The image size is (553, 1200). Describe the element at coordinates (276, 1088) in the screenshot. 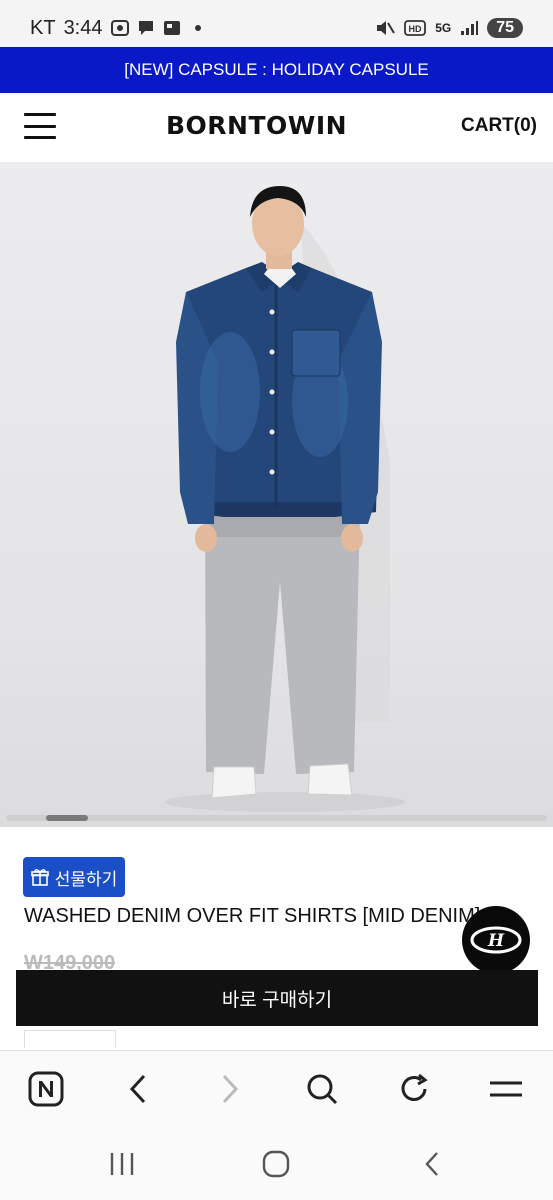

I see `browser-toolbar` at that location.